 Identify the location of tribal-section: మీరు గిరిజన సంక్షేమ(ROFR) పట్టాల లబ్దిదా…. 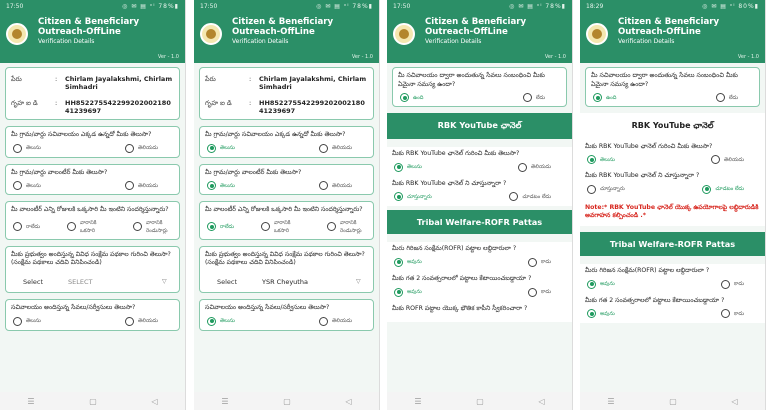
(672, 293).